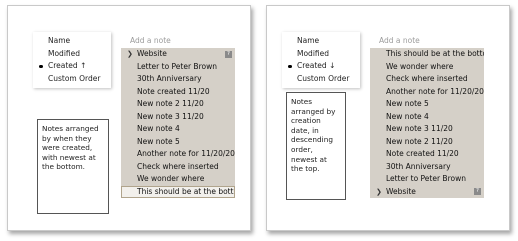 This screenshot has width=518, height=241. Describe the element at coordinates (178, 191) in the screenshot. I see `list-item-selected: This should be at the bottom` at that location.